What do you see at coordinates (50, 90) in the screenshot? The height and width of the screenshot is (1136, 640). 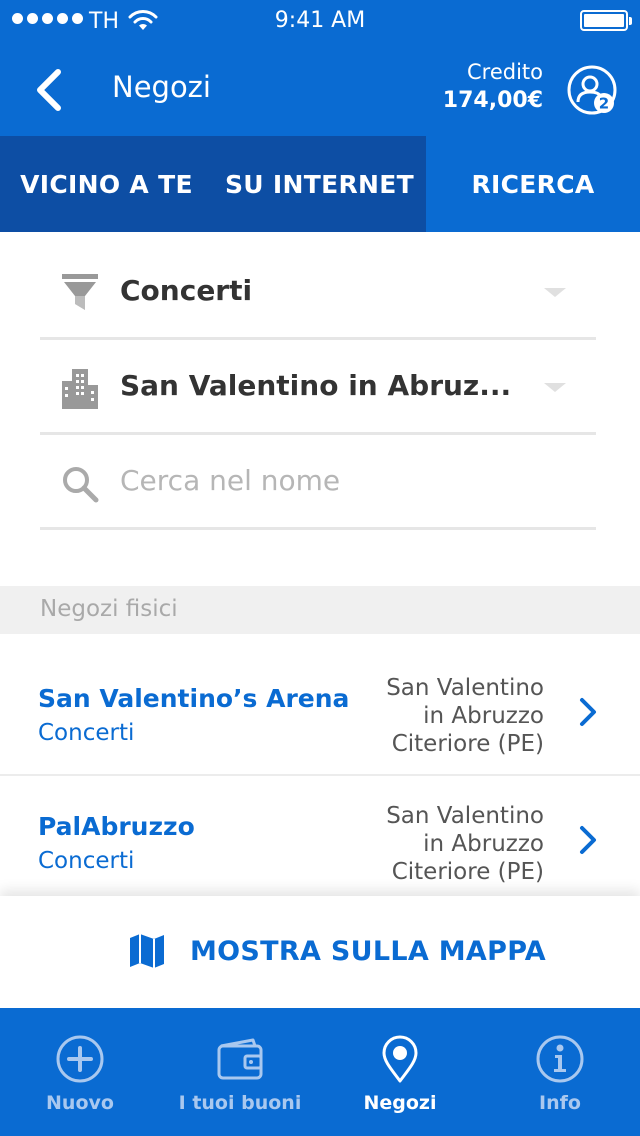 I see `back-chevron-icon` at bounding box center [50, 90].